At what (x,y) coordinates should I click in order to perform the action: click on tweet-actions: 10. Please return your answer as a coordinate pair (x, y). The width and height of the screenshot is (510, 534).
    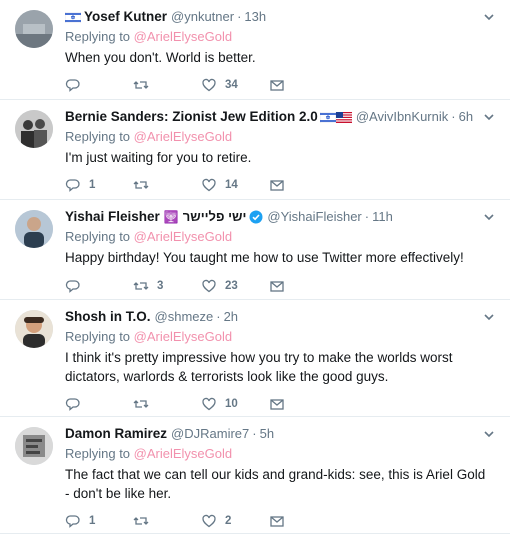
    Looking at the image, I should click on (201, 404).